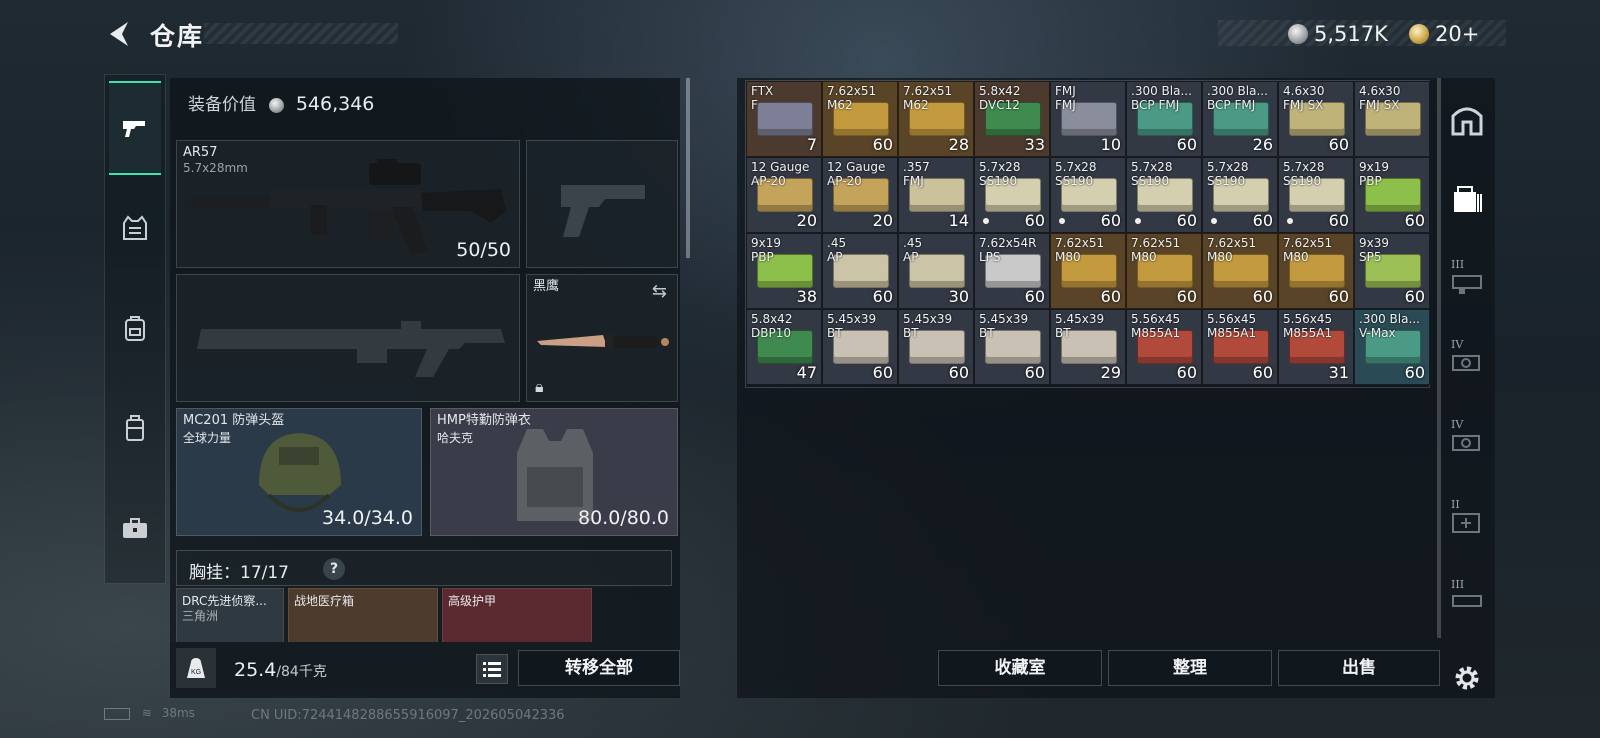 The width and height of the screenshot is (1600, 738). Describe the element at coordinates (135, 328) in the screenshot. I see `nav-backpack` at that location.